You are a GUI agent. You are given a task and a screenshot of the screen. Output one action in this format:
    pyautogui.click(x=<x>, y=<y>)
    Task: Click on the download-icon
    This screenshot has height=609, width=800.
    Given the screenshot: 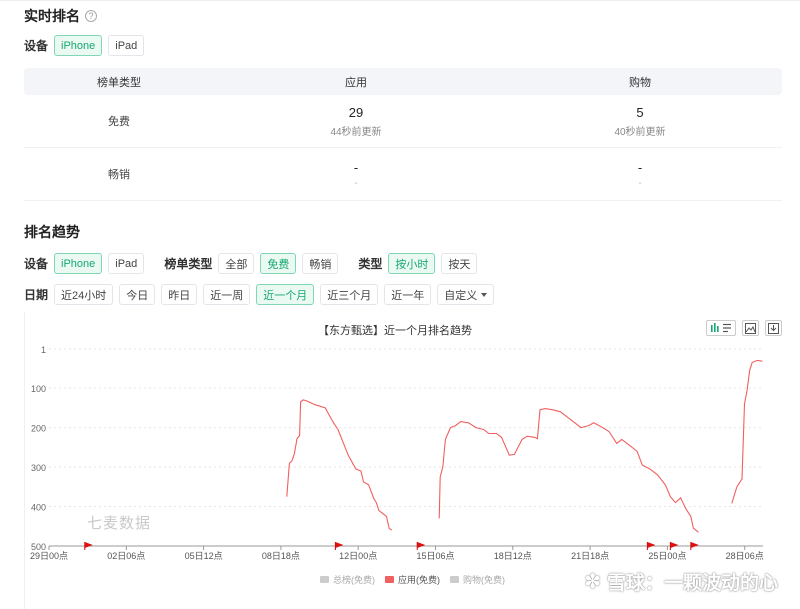 What is the action you would take?
    pyautogui.click(x=773, y=328)
    